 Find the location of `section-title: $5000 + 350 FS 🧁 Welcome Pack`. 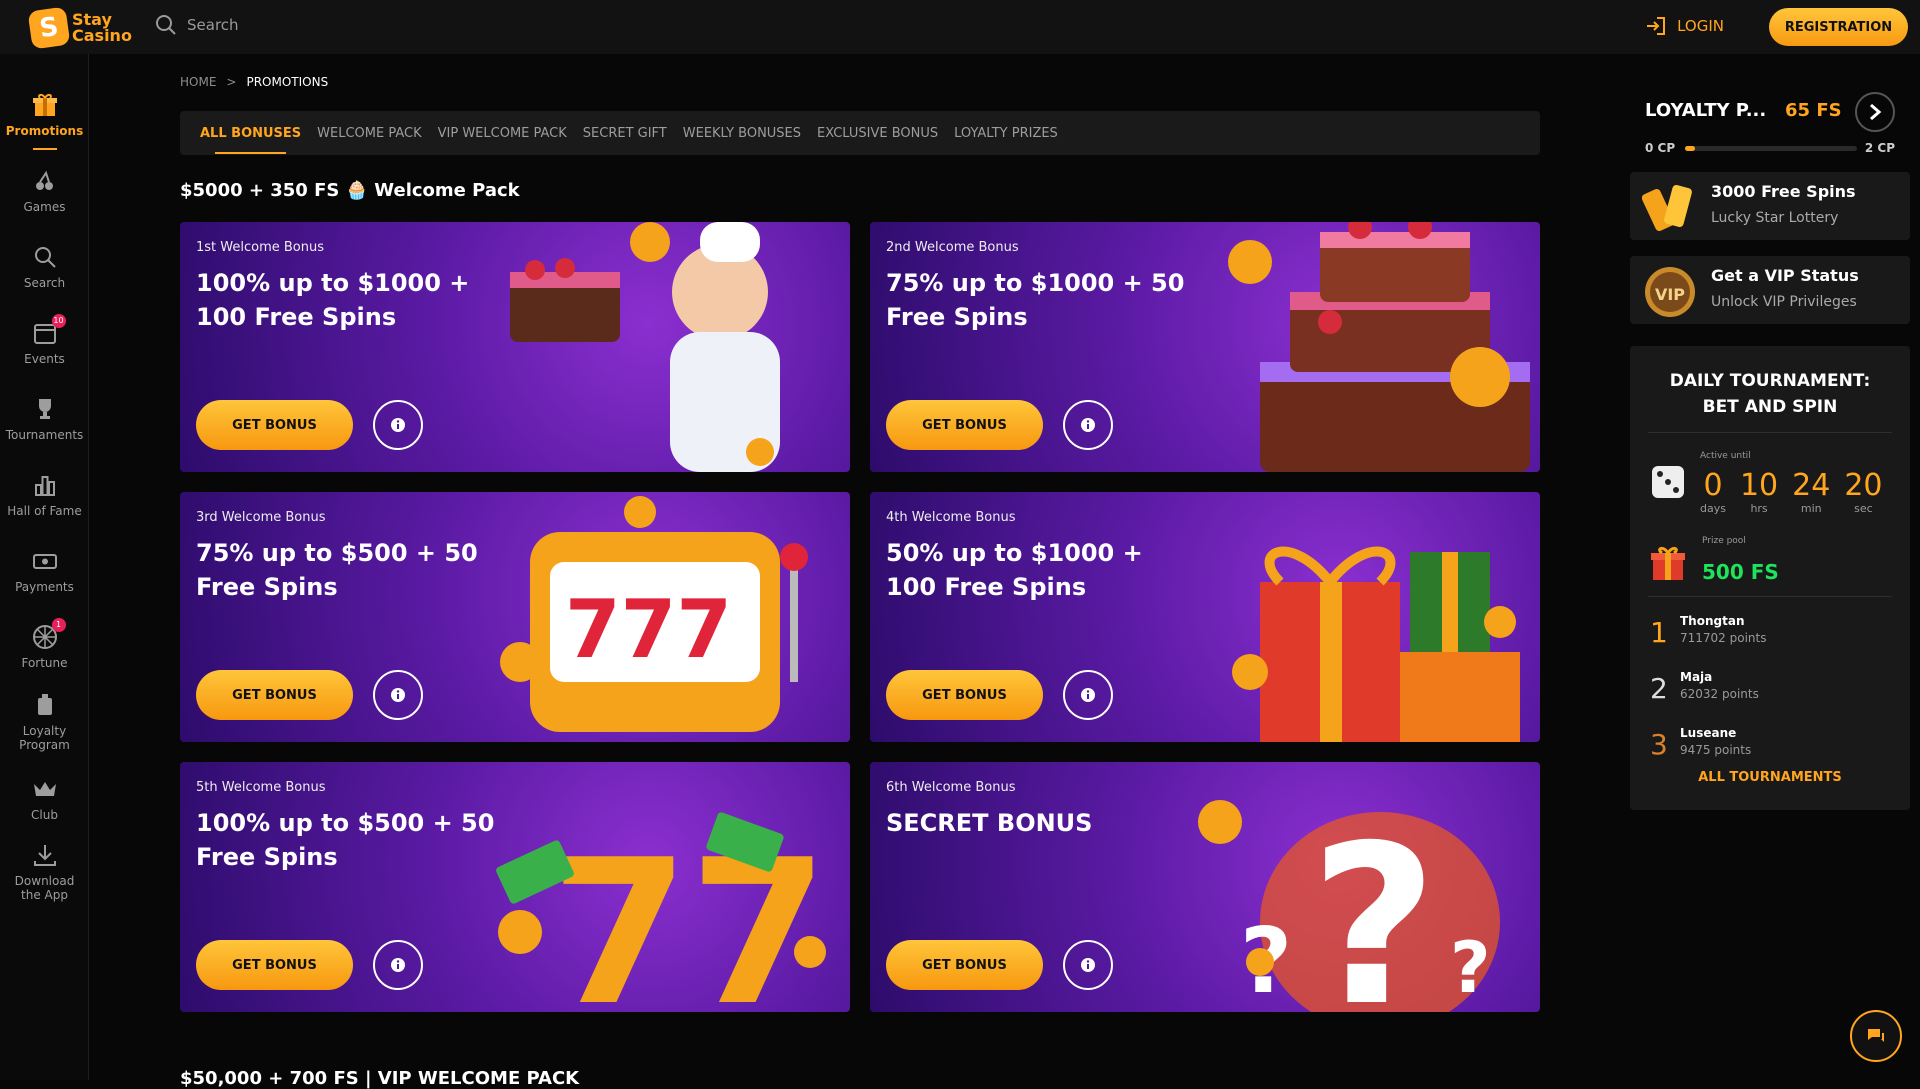

section-title: $5000 + 350 FS 🧁 Welcome Pack is located at coordinates (350, 190).